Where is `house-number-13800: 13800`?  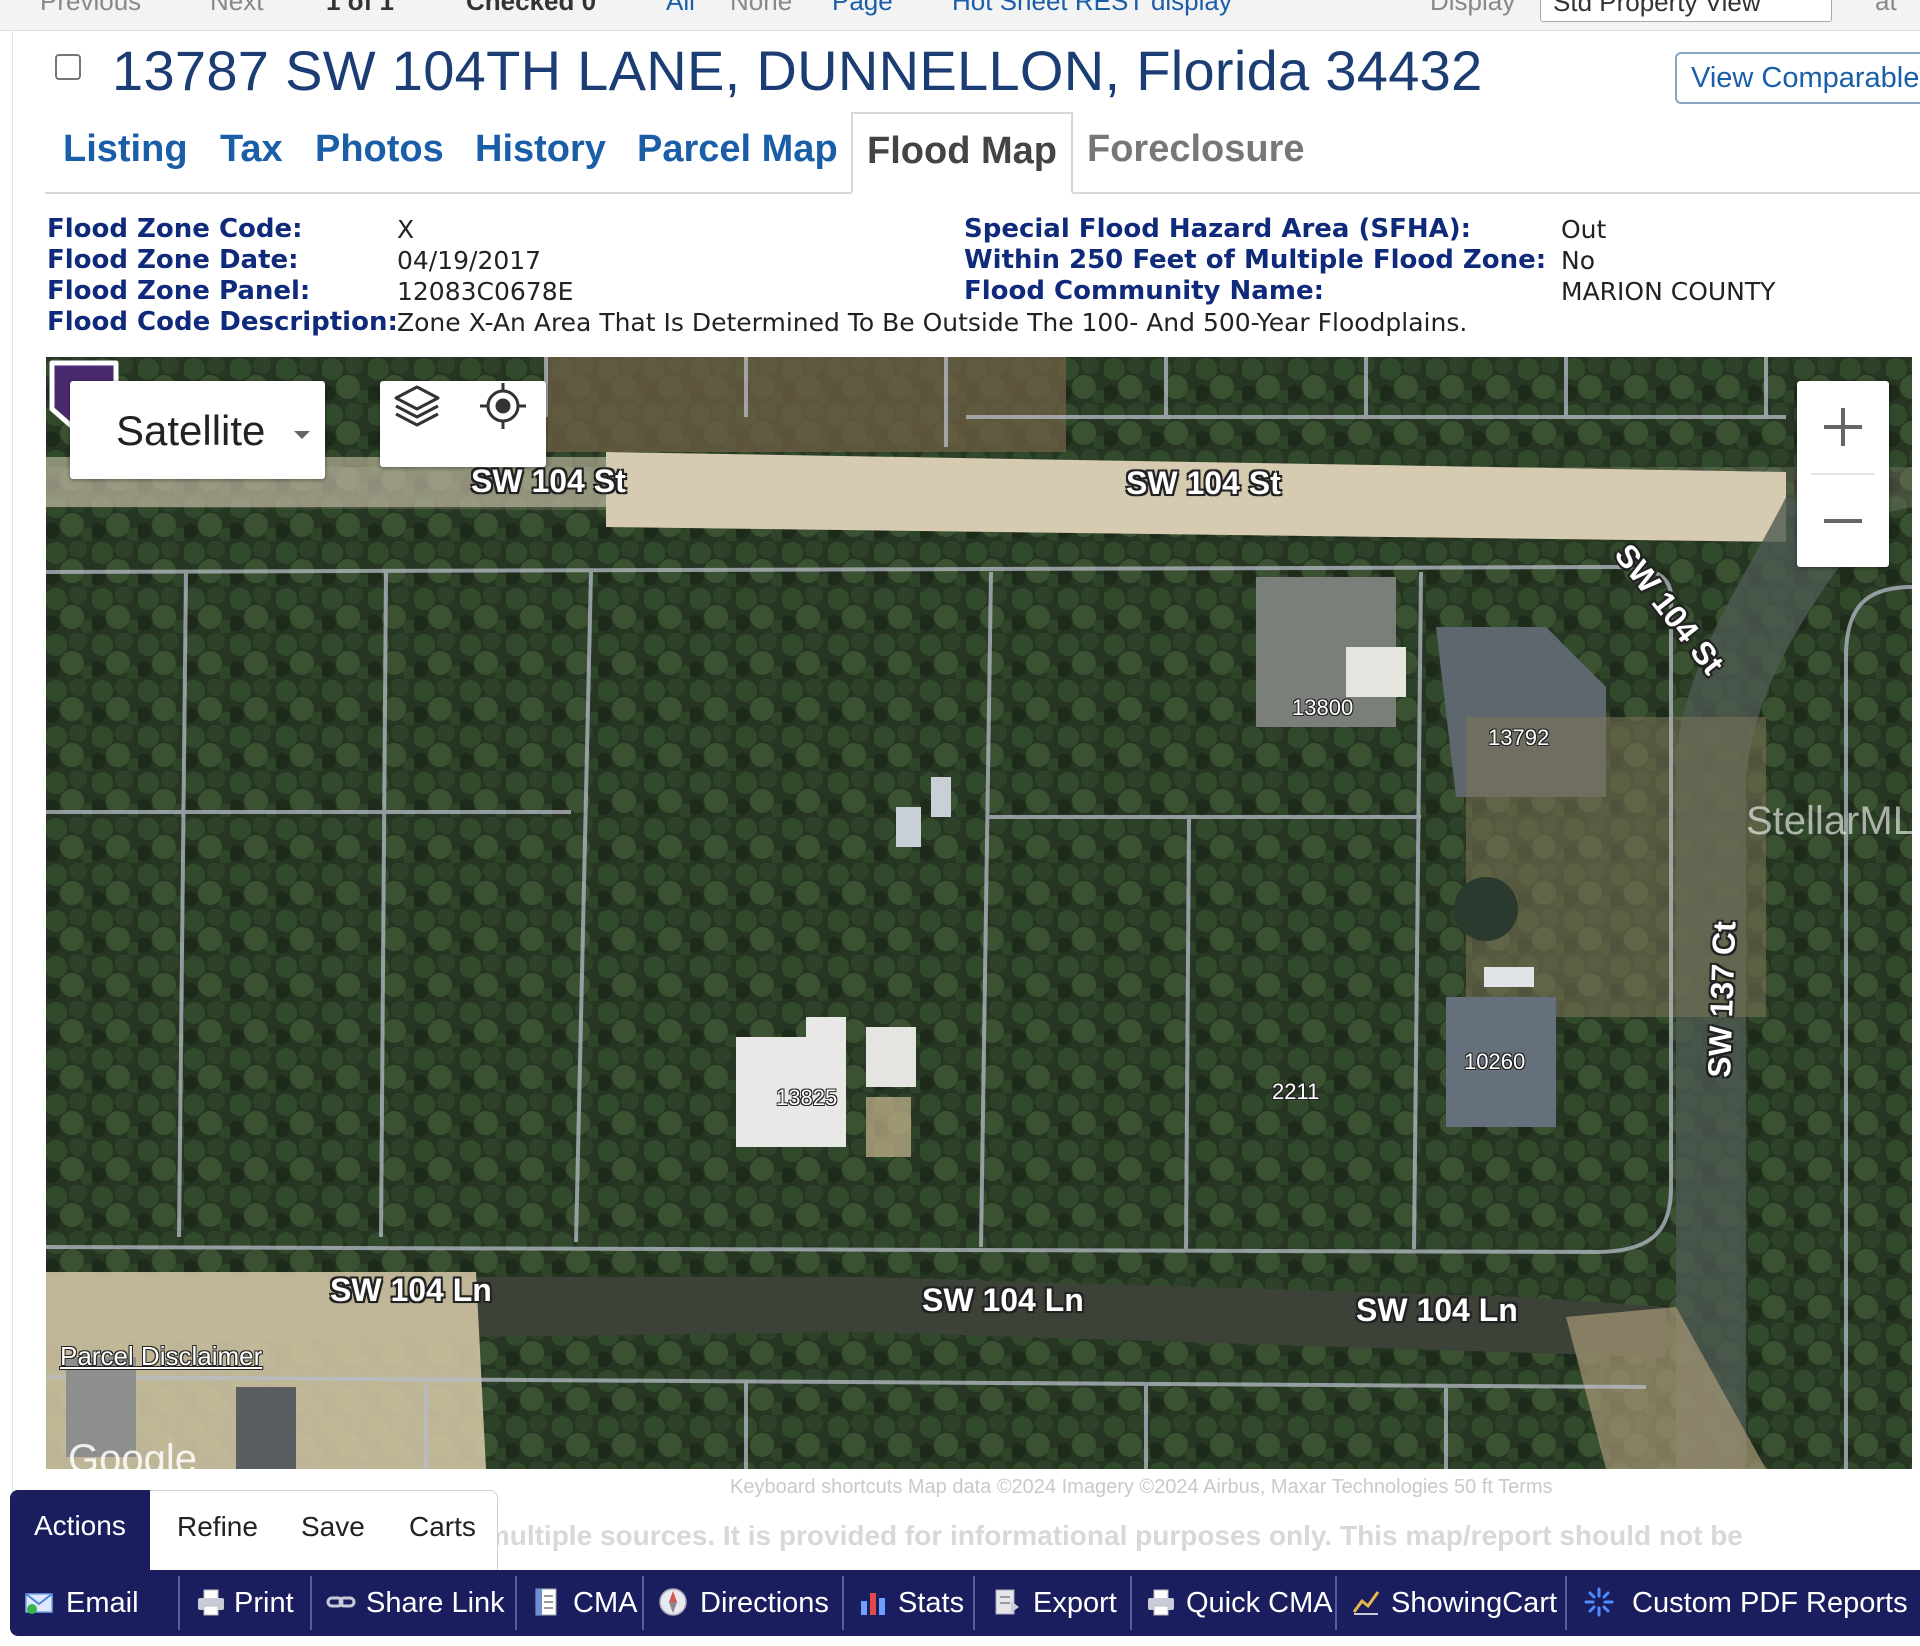
house-number-13800: 13800 is located at coordinates (1323, 707).